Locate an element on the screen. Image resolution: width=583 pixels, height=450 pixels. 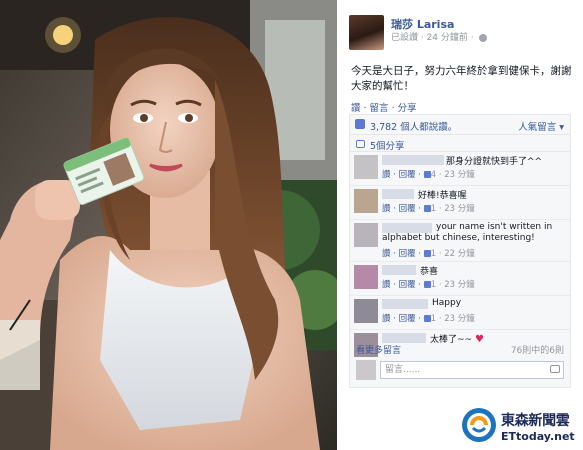
comment-input is located at coordinates (472, 370).